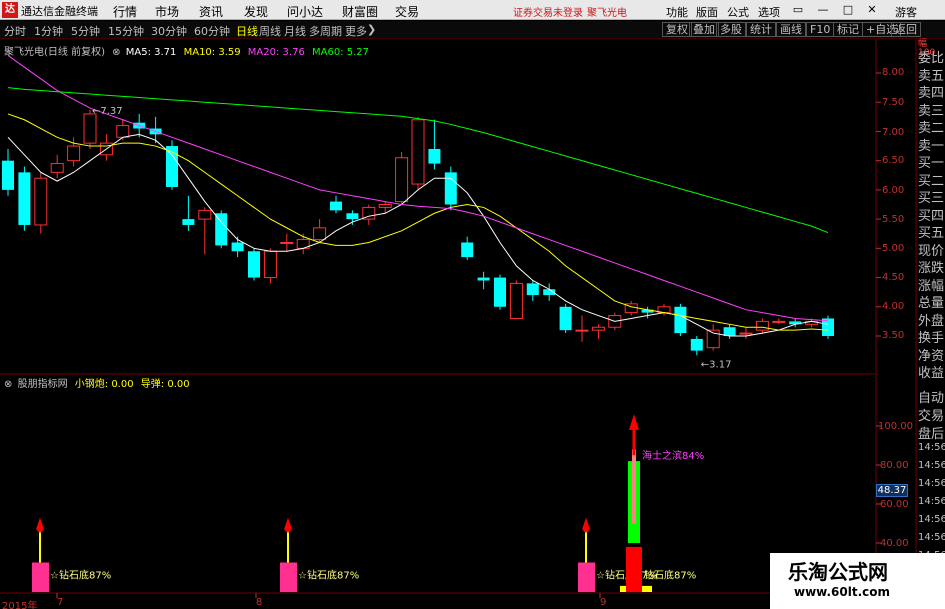 This screenshot has height=609, width=945. What do you see at coordinates (704, 29) in the screenshot?
I see `btn-overlay: 叠加` at bounding box center [704, 29].